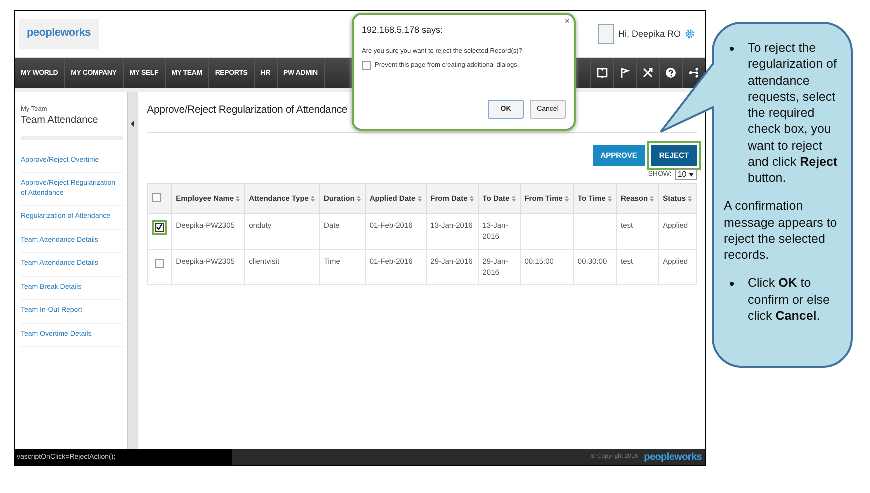 This screenshot has width=870, height=493. I want to click on callout-text: A confirmation message appears to reject the selected records., so click(781, 231).